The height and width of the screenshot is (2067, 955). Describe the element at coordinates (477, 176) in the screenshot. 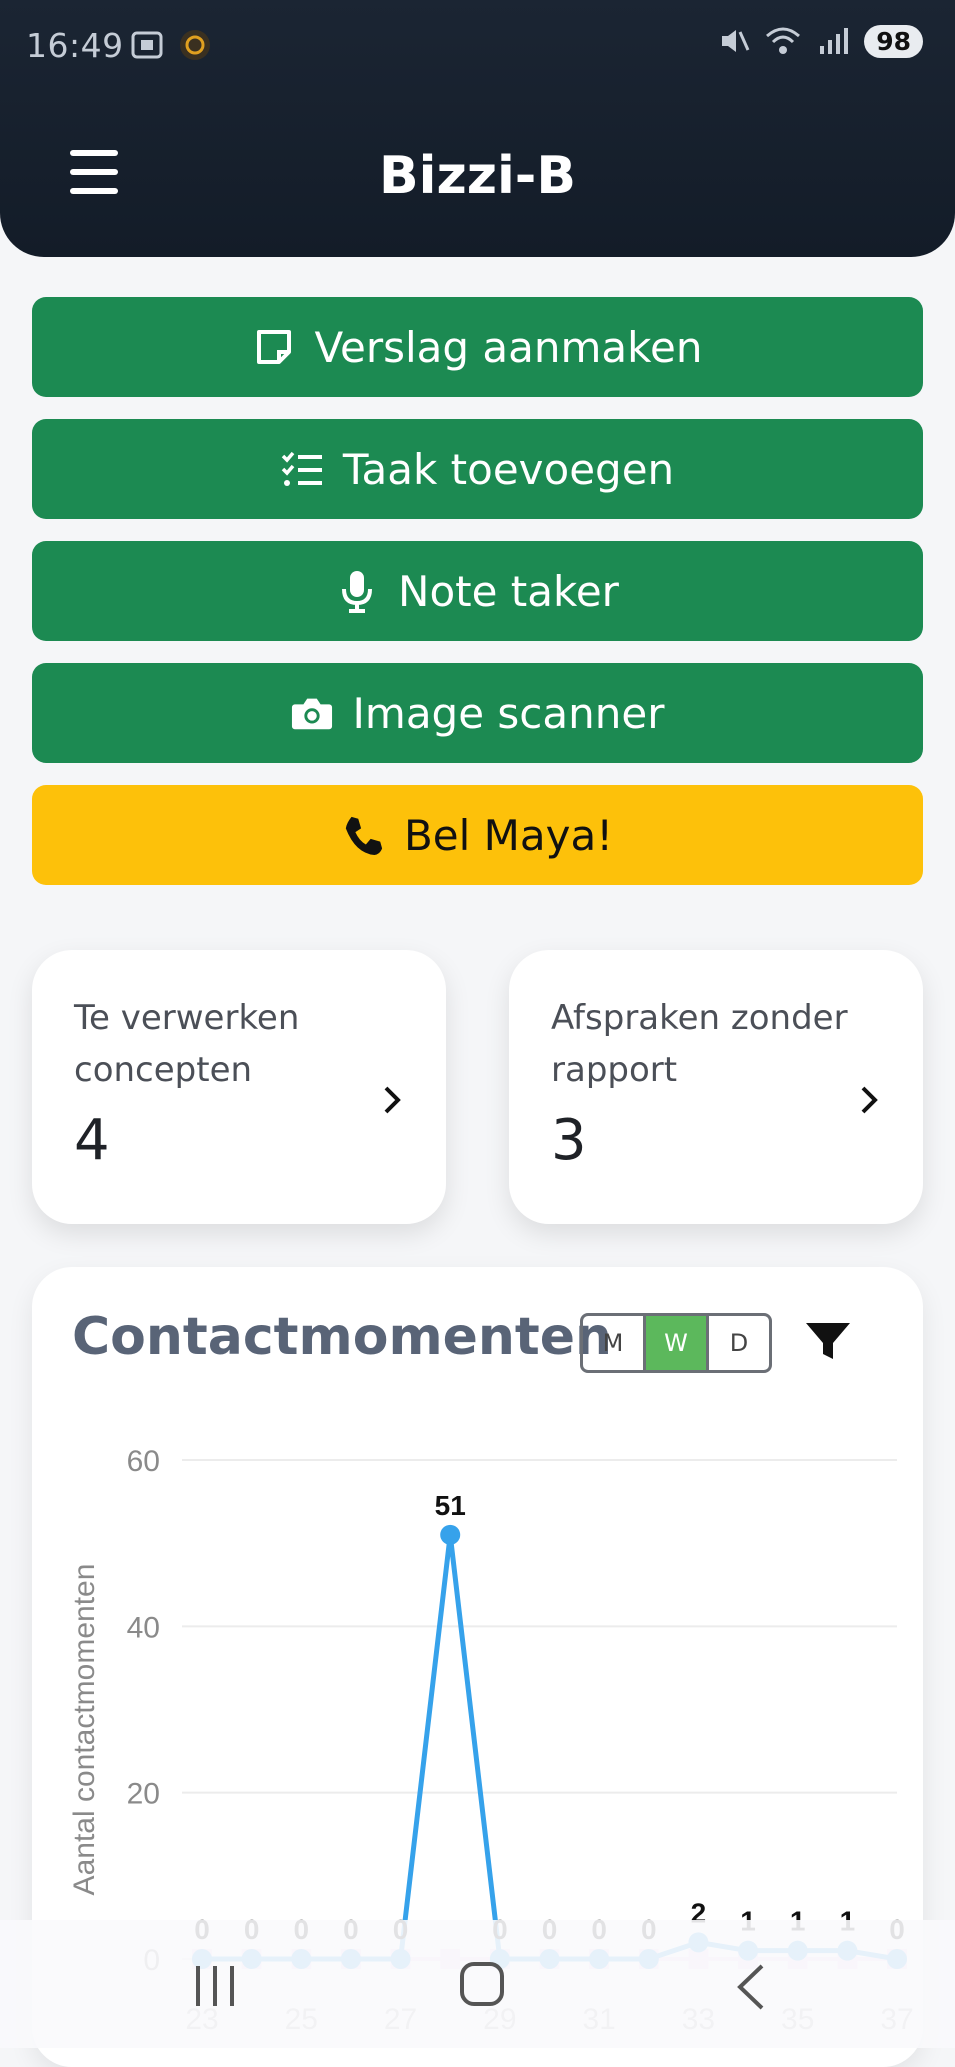

I see `app-title: Bizzi-B` at that location.